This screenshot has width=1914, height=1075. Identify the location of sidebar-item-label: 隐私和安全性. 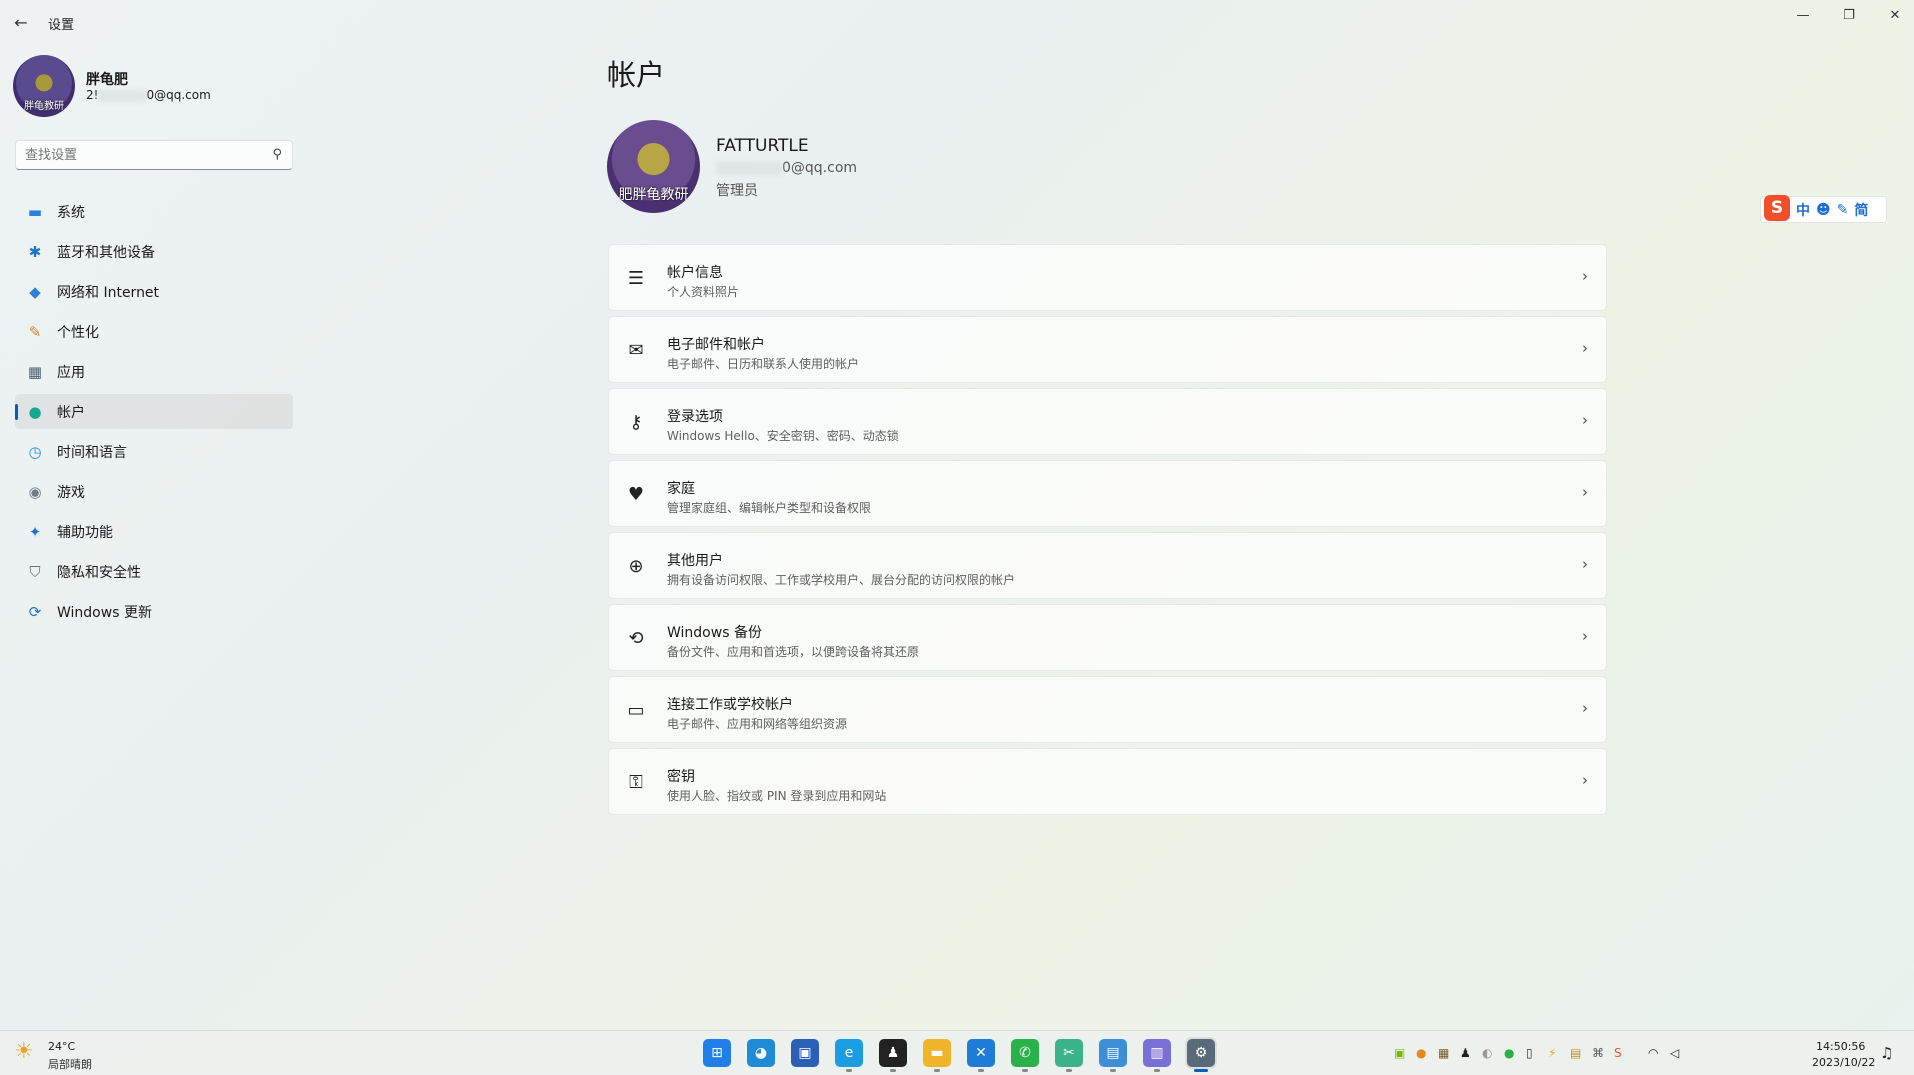
(99, 572).